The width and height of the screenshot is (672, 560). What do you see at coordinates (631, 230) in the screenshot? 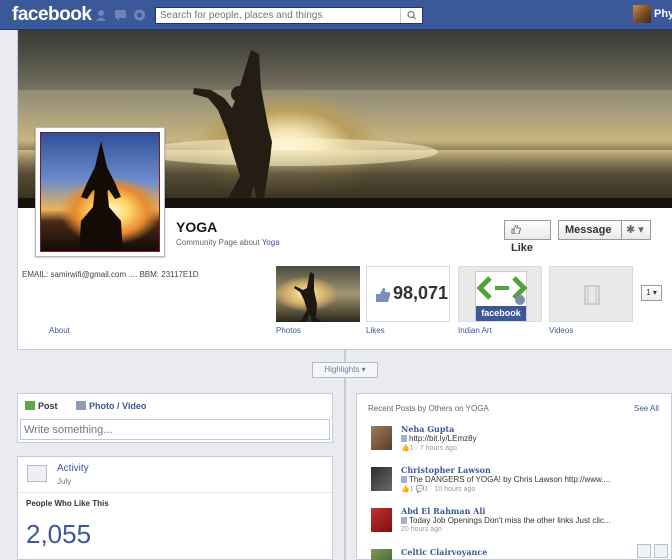
I see `gear-icon: ✱` at bounding box center [631, 230].